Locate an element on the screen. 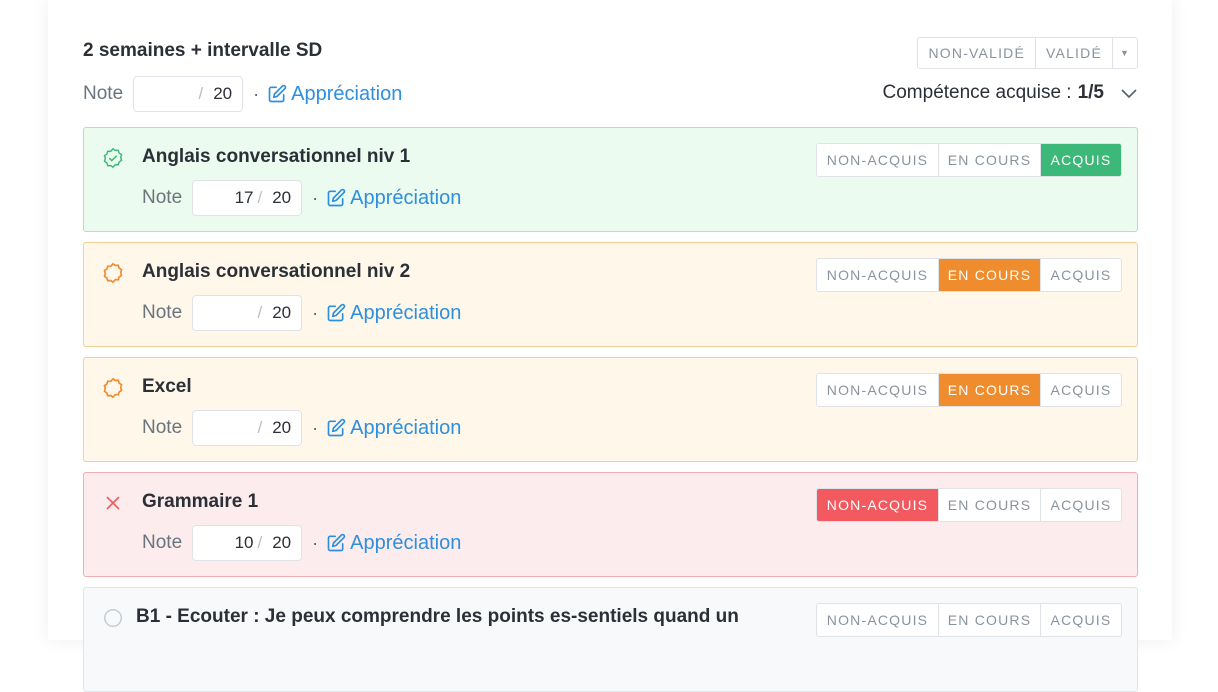 The width and height of the screenshot is (1218, 692). caret-down-icon: ▼ is located at coordinates (1125, 53).